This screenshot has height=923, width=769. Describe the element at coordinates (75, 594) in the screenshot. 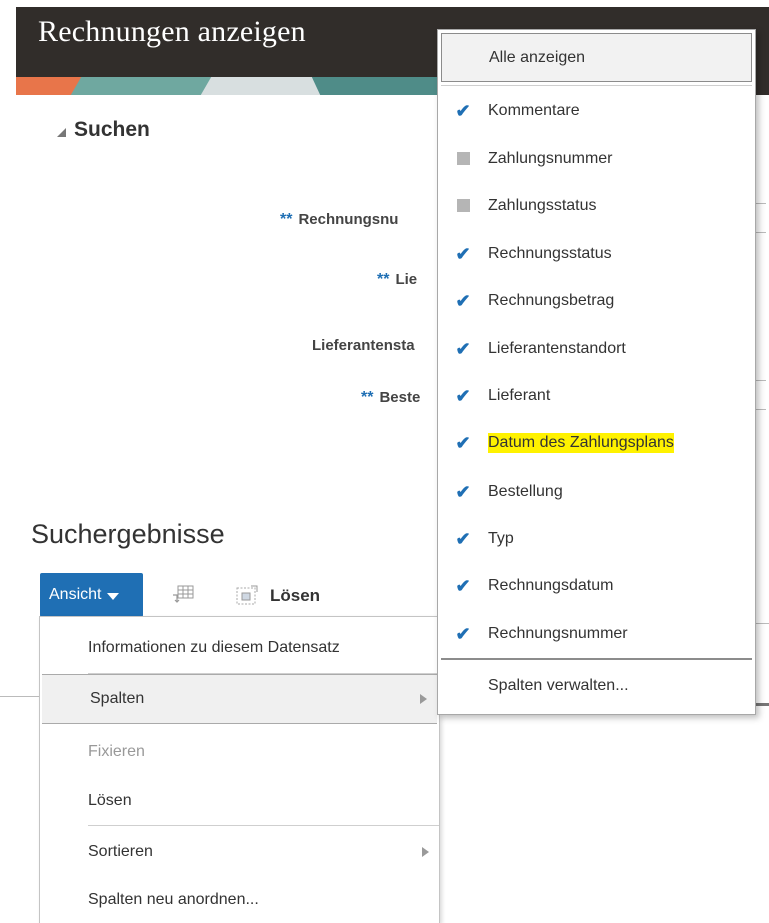

I see `view-button-label: Ansicht` at that location.